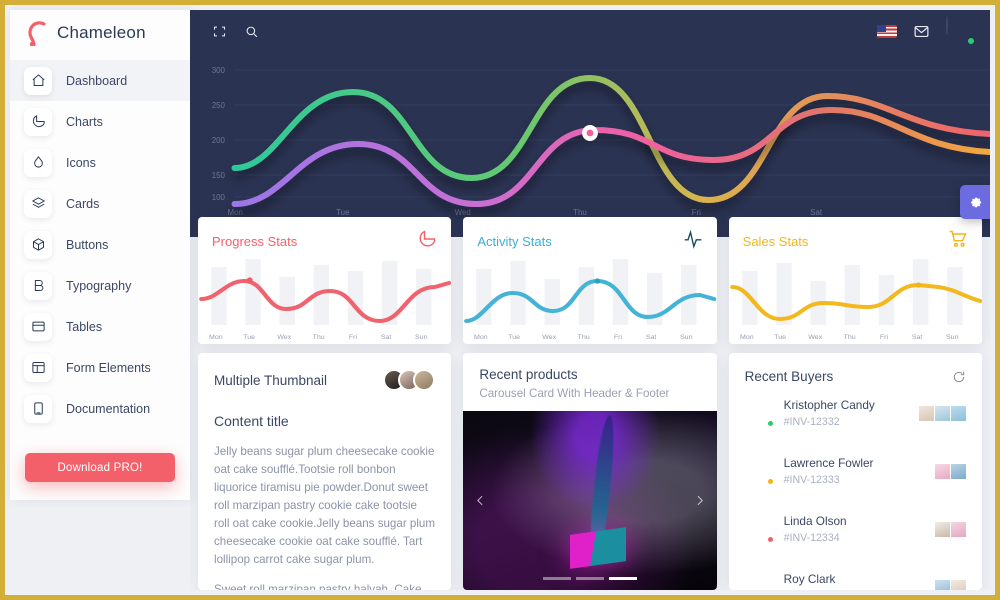  Describe the element at coordinates (603, 479) in the screenshot. I see `product-image-decoration` at that location.